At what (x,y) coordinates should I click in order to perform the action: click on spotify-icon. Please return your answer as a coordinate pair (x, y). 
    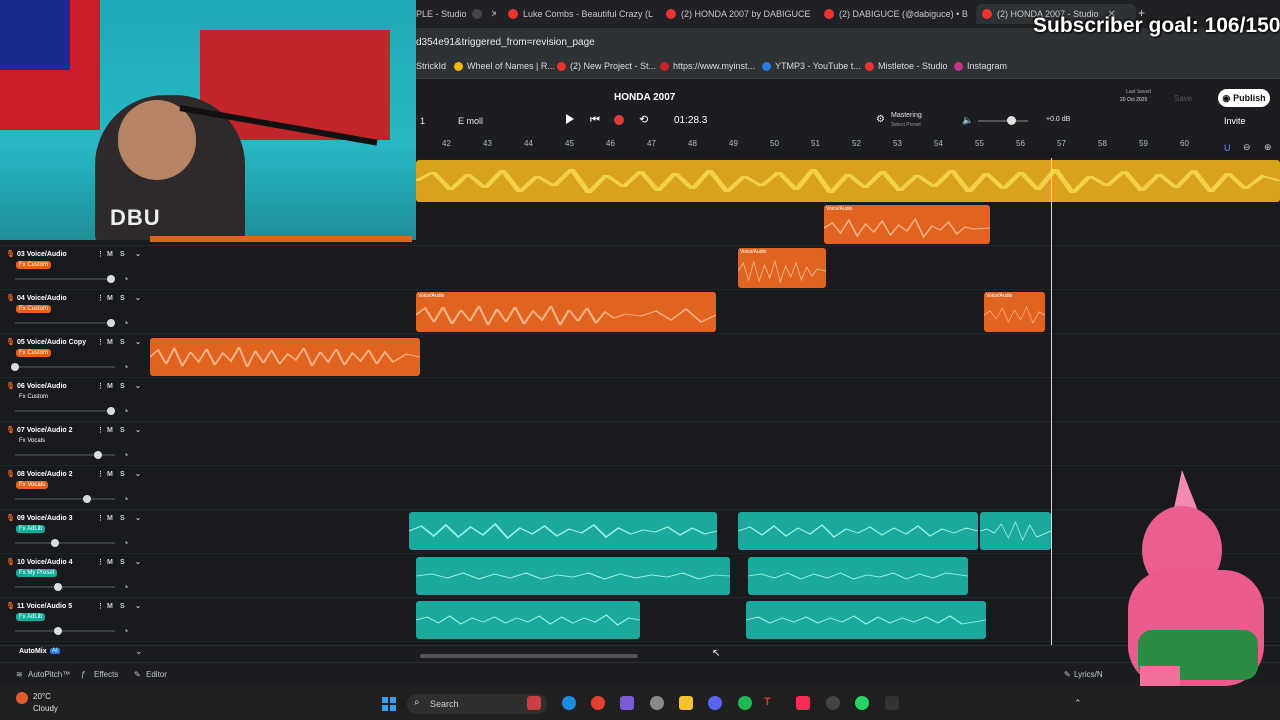
    Looking at the image, I should click on (745, 703).